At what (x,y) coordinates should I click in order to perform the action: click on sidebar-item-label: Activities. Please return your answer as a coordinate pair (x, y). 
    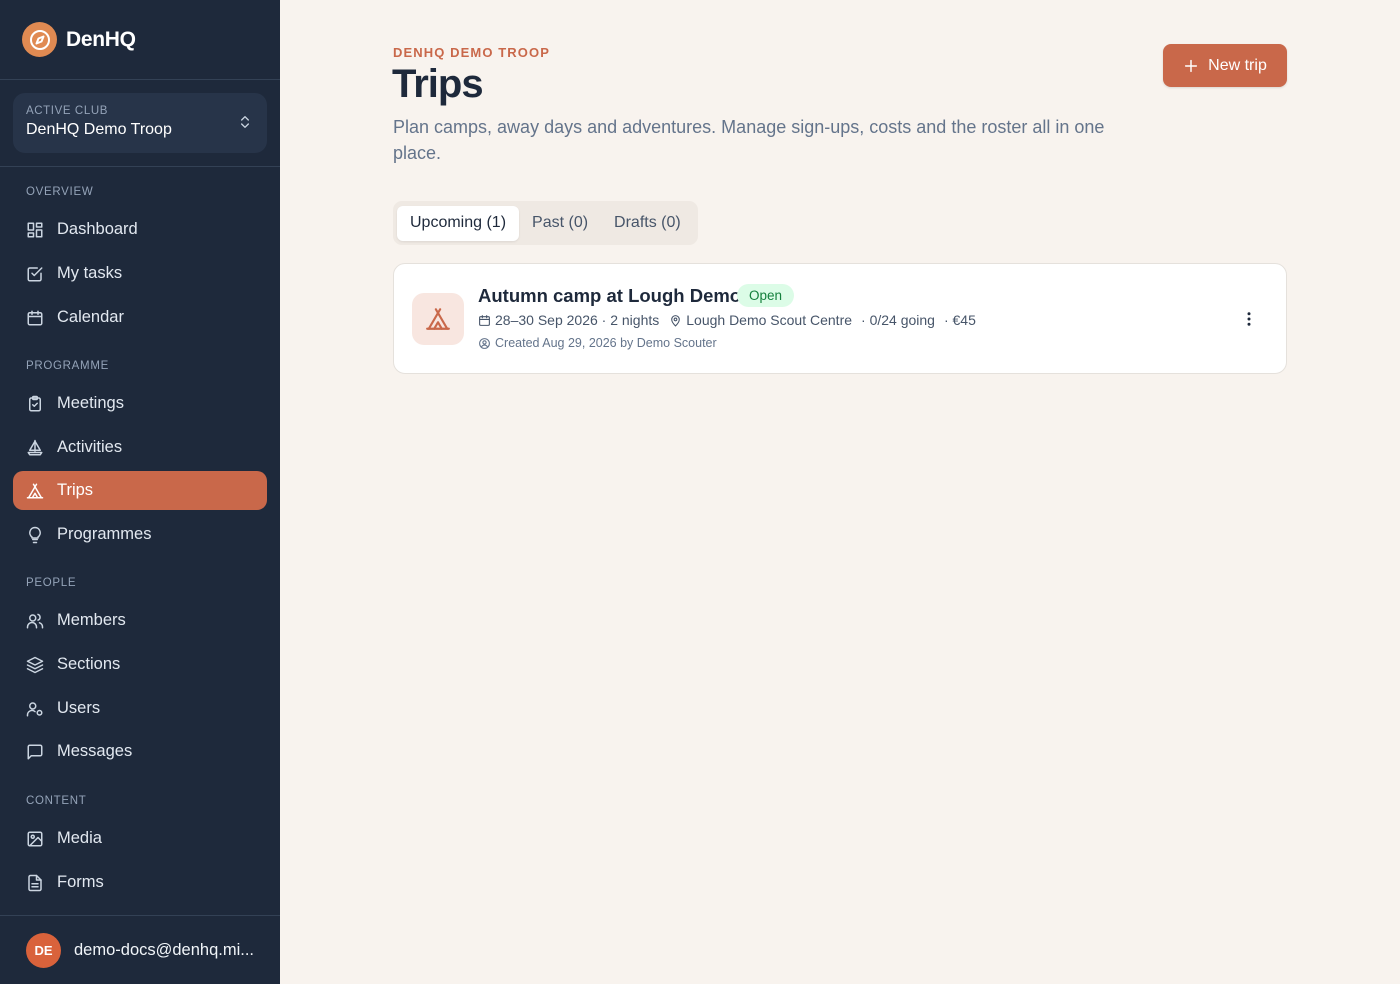
    Looking at the image, I should click on (90, 447).